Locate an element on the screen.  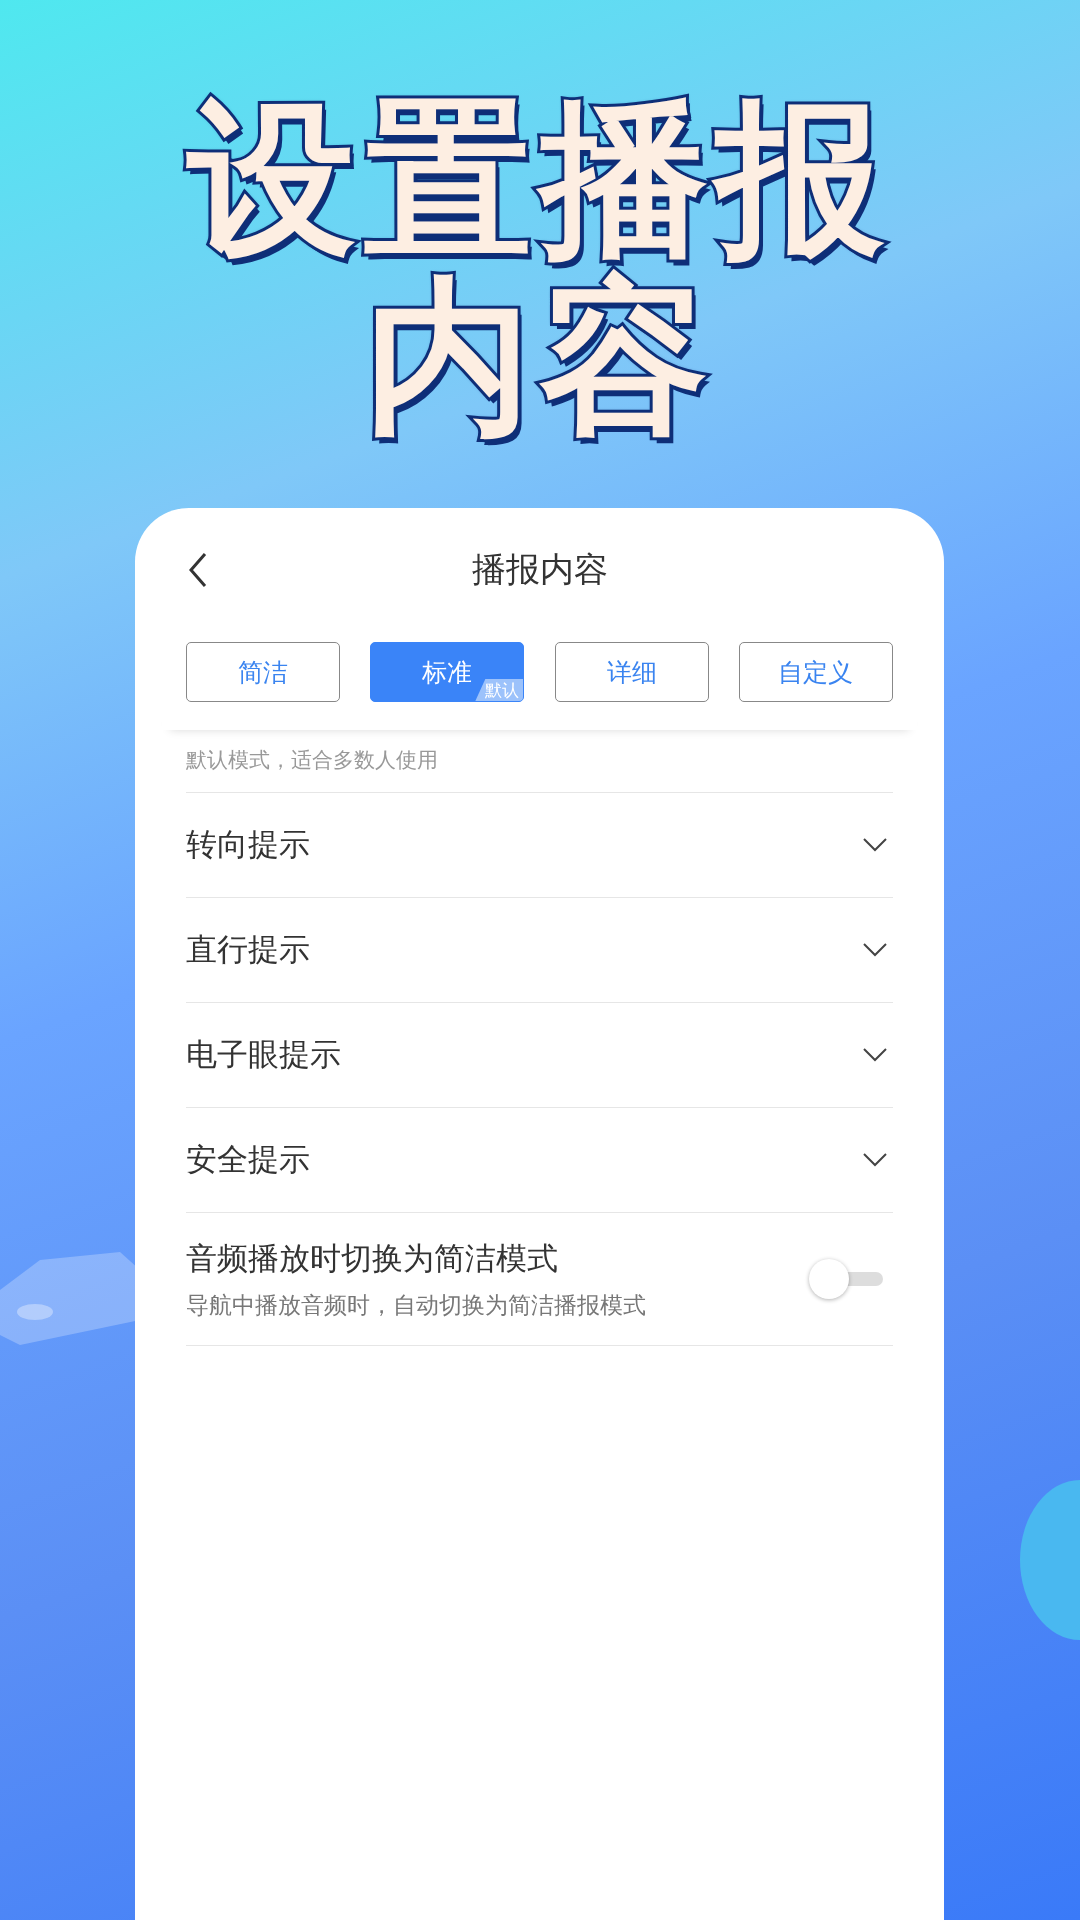
setting-label: 音频播放时切换为简洁模式 is located at coordinates (372, 1258).